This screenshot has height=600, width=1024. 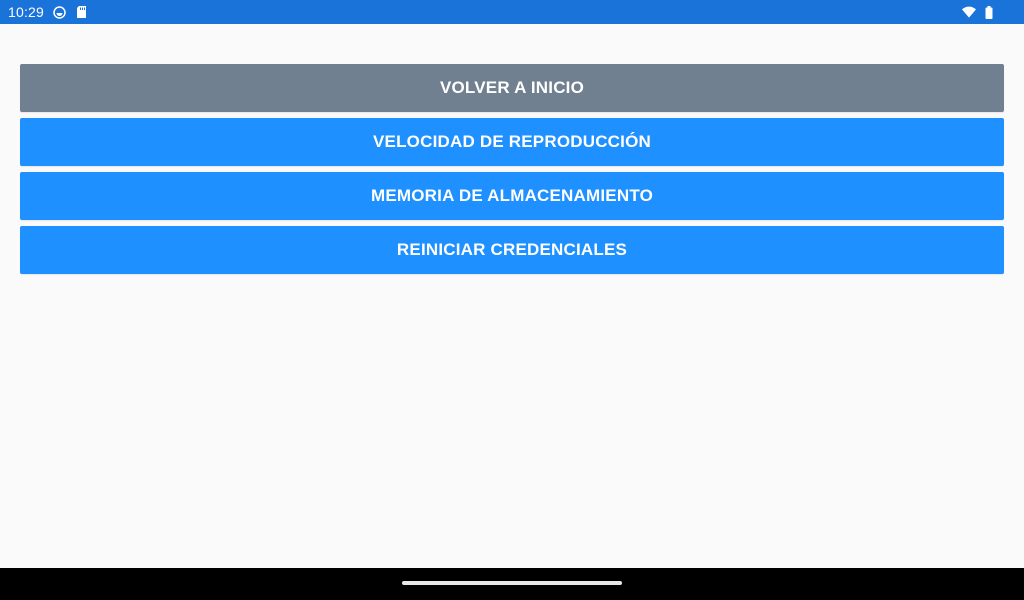 What do you see at coordinates (512, 142) in the screenshot?
I see `playback-speed-button: VELOCIDAD DE REPRODUCCIÓN` at bounding box center [512, 142].